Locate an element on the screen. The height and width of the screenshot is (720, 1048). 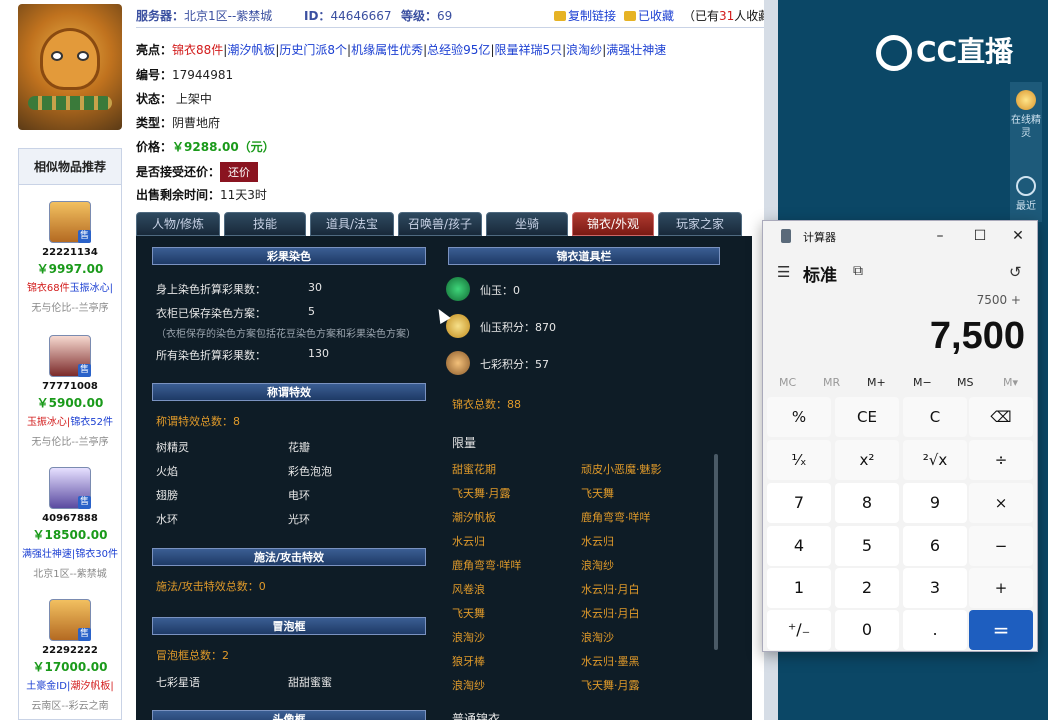
recent-button: 最近 is located at coordinates (1026, 194).